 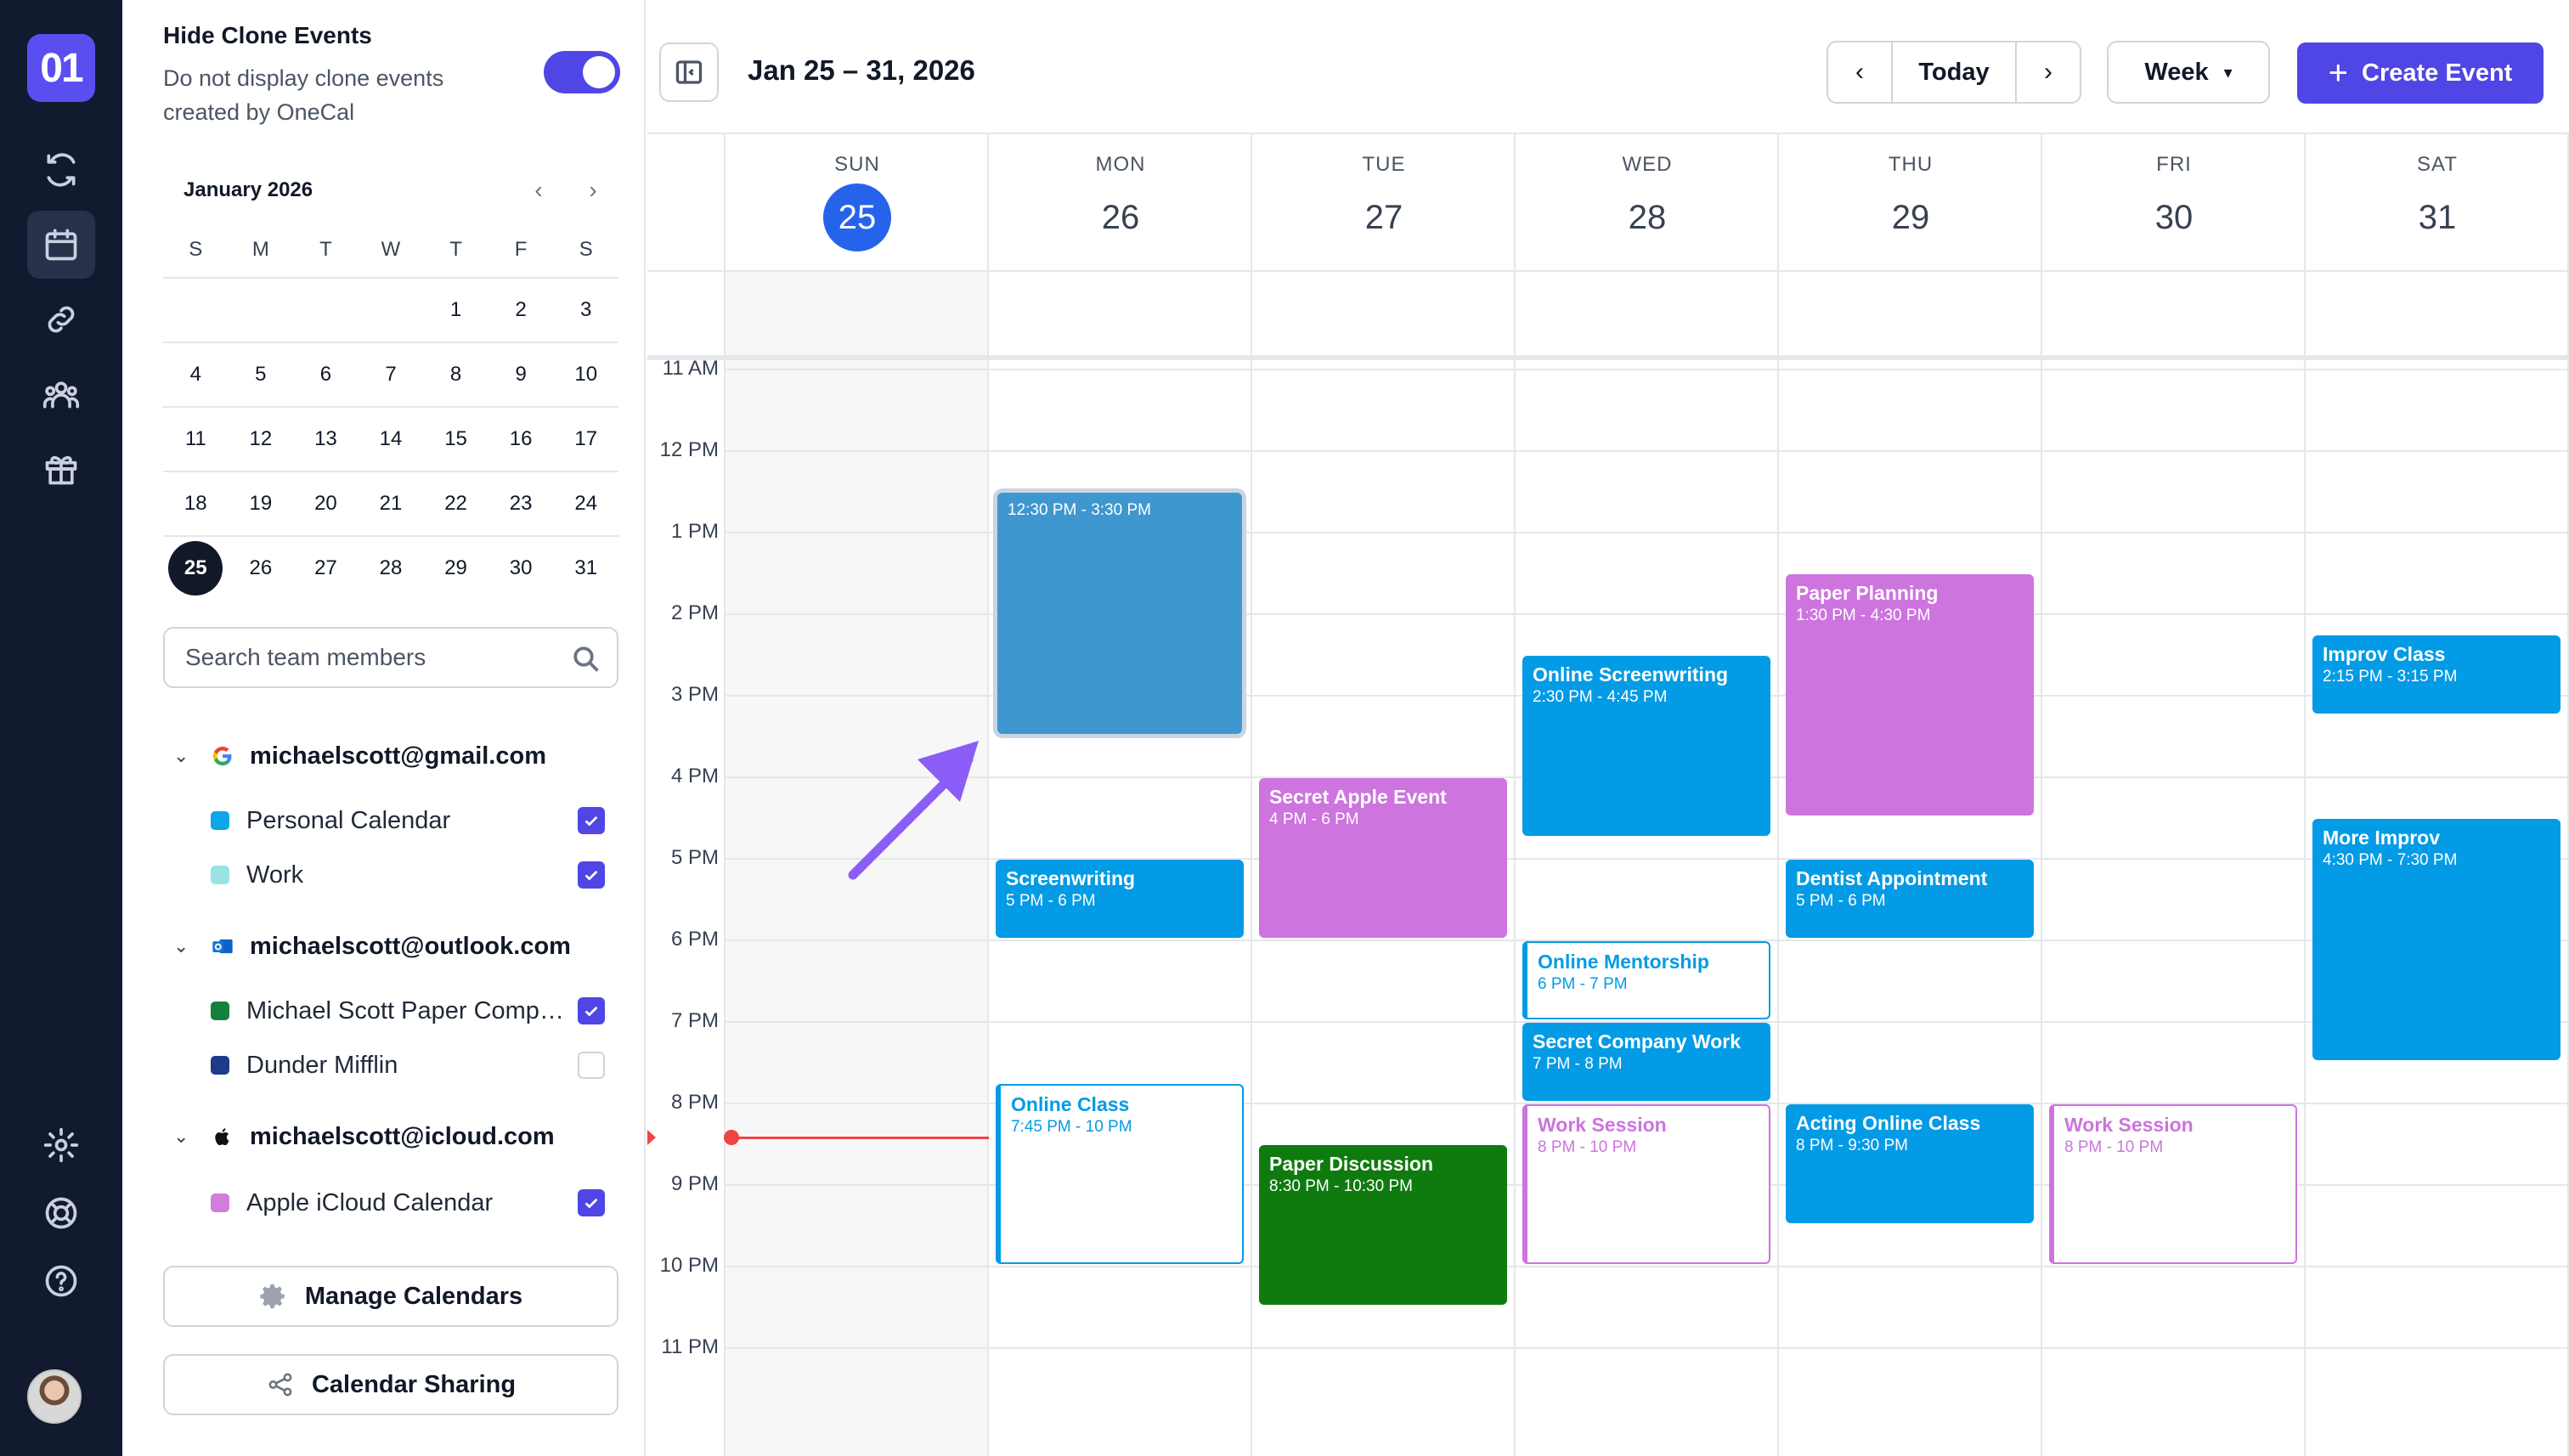 What do you see at coordinates (372, 657) in the screenshot?
I see `search-input` at bounding box center [372, 657].